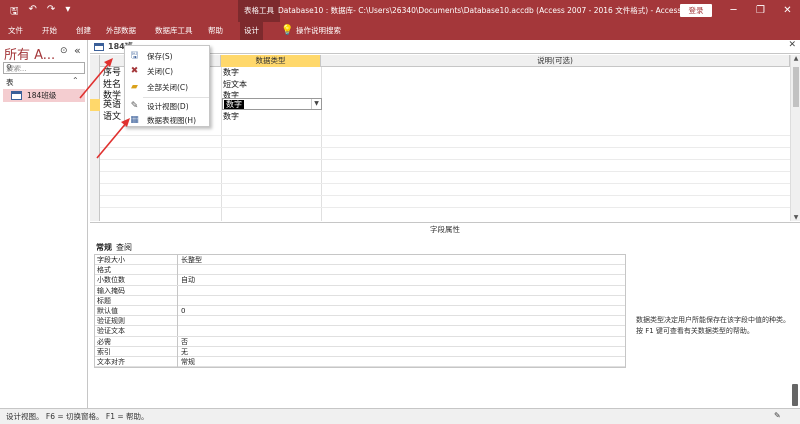 This screenshot has height=424, width=800. I want to click on nav-search-input: 搜索... ⚲, so click(44, 68).